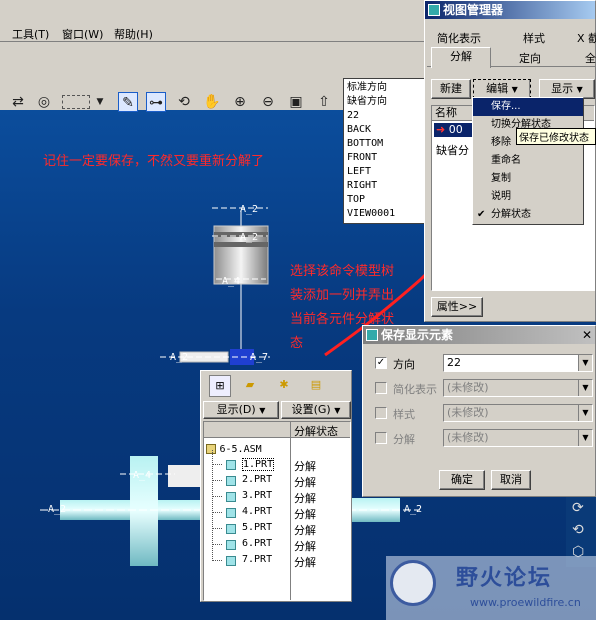  Describe the element at coordinates (156, 102) in the screenshot. I see `datum-icon: ⊶` at that location.